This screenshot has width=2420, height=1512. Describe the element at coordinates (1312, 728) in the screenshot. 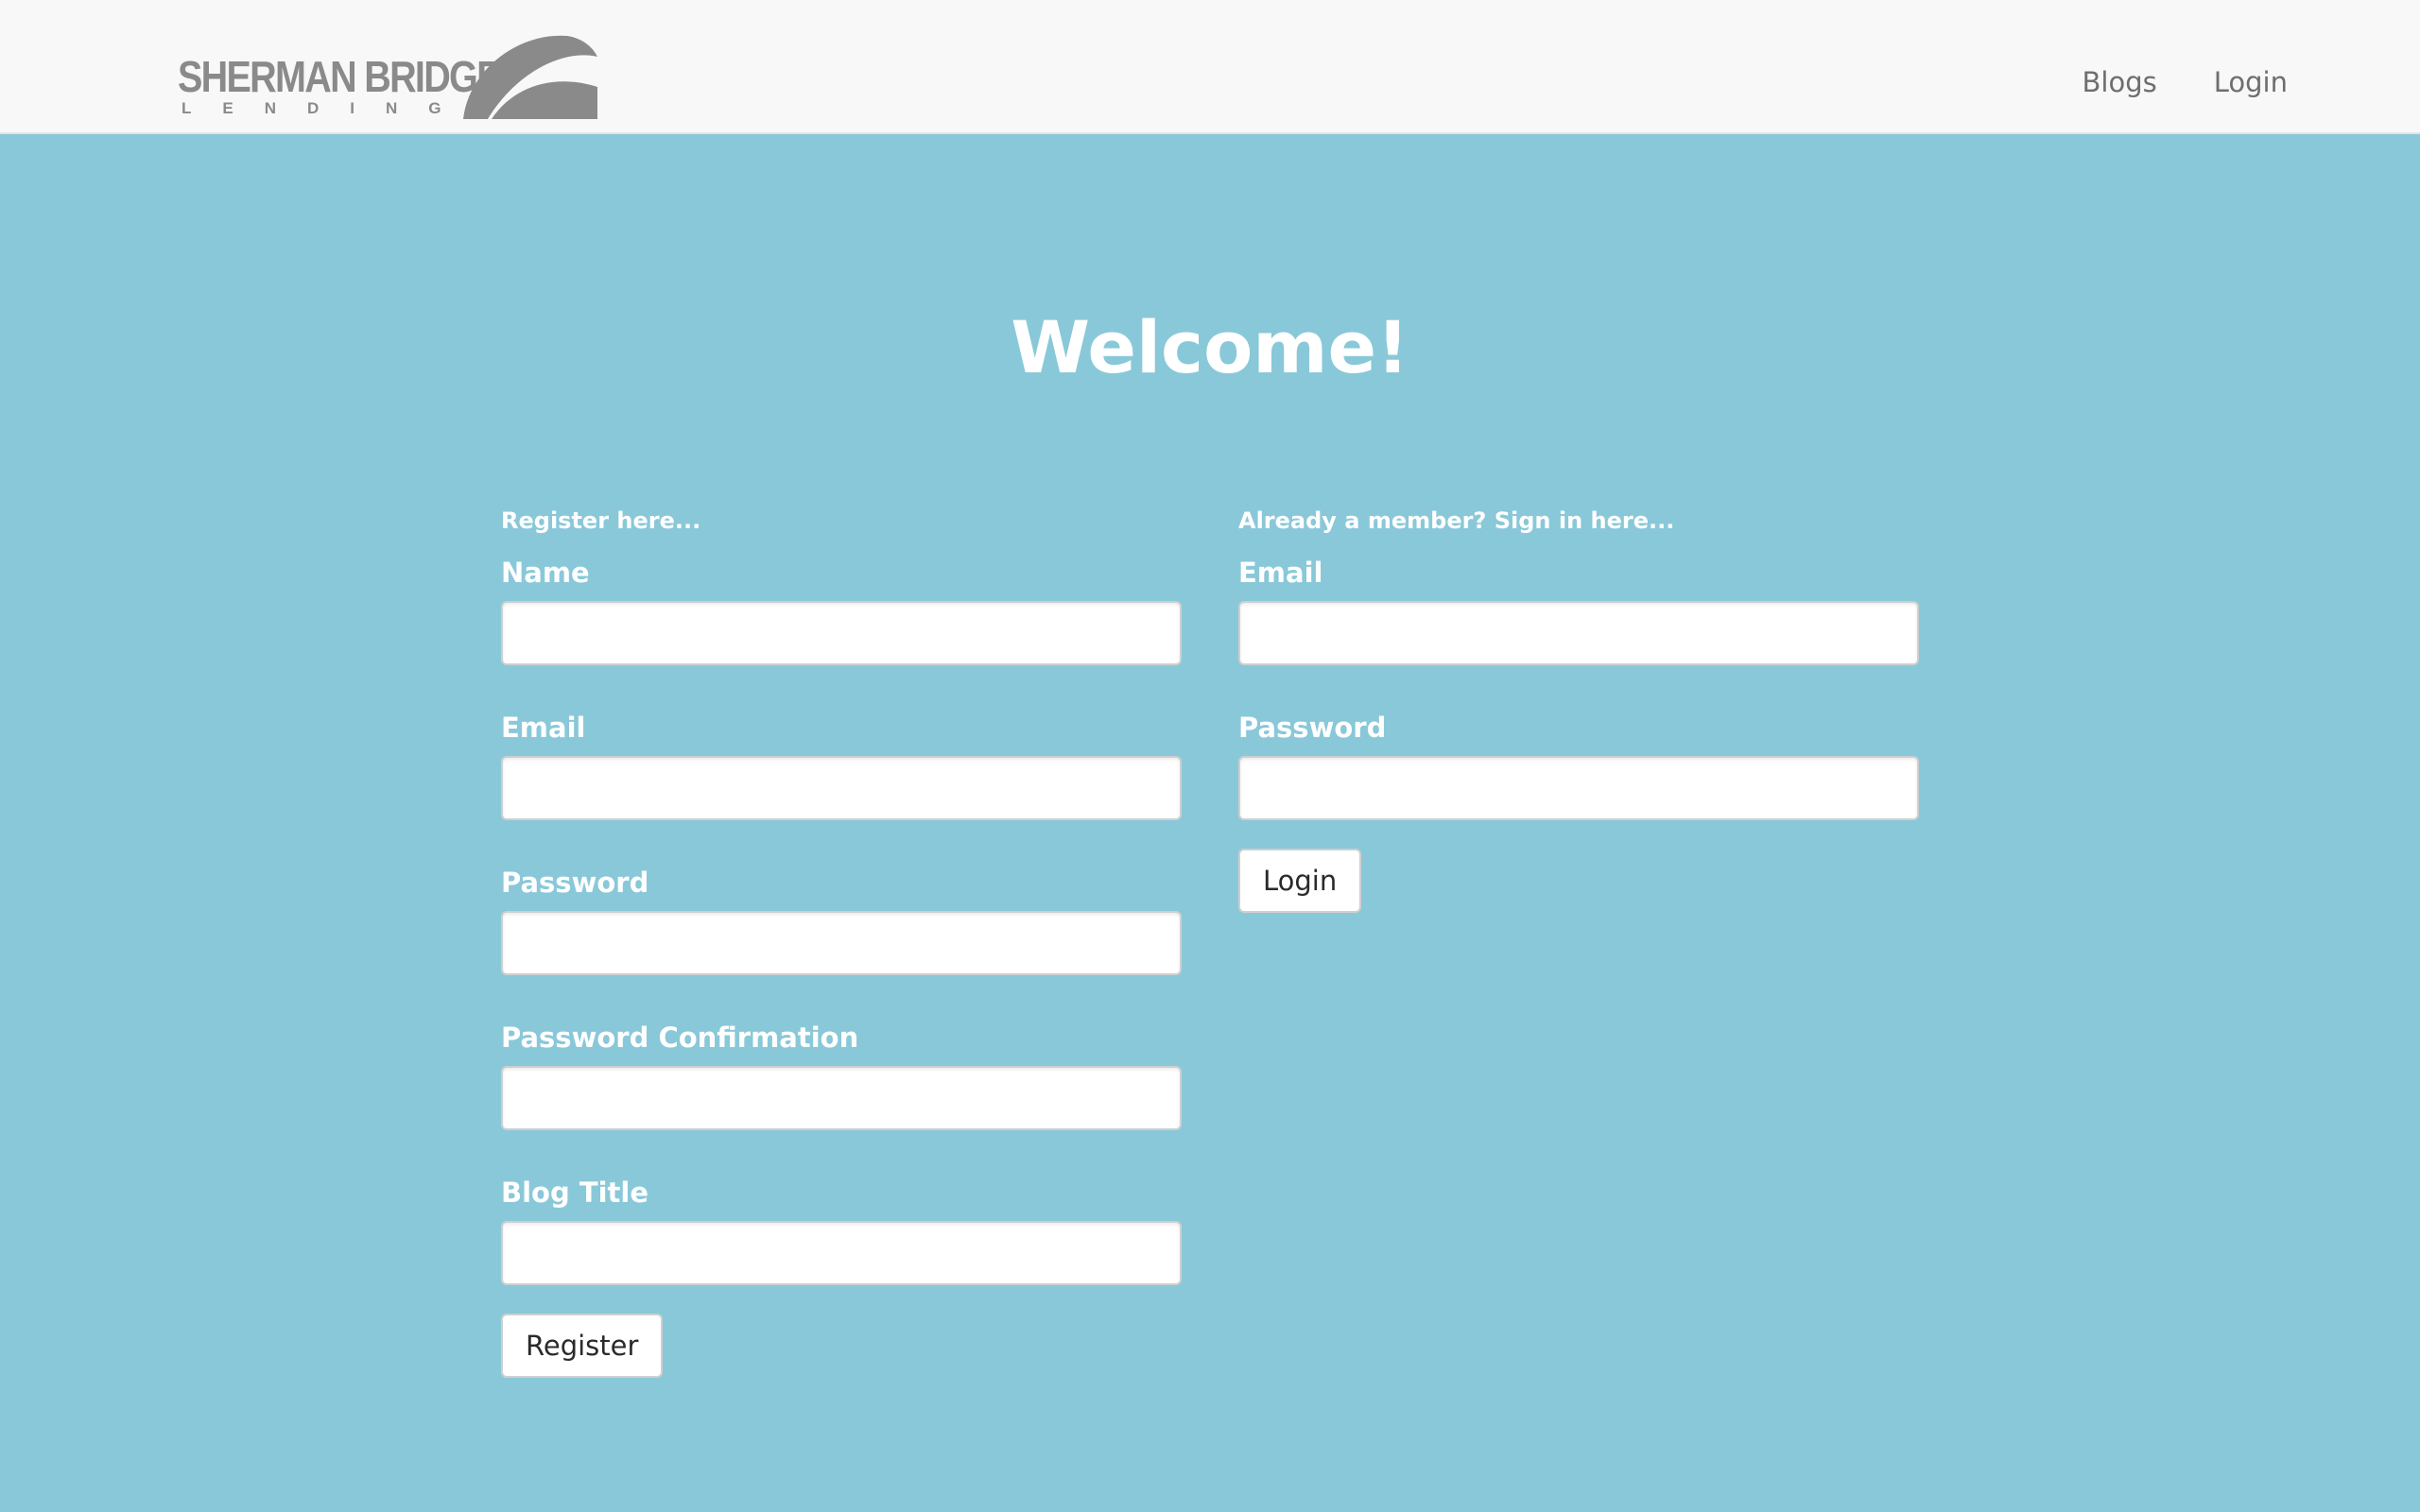

I see `login-password-label: Password` at that location.